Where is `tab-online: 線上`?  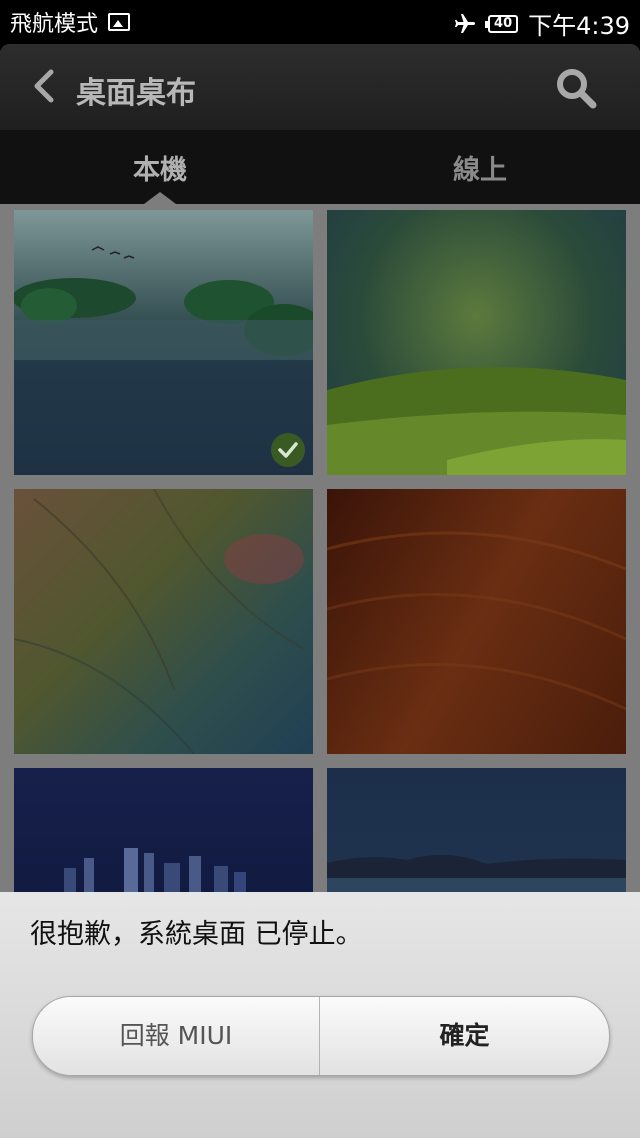
tab-online: 線上 is located at coordinates (480, 167).